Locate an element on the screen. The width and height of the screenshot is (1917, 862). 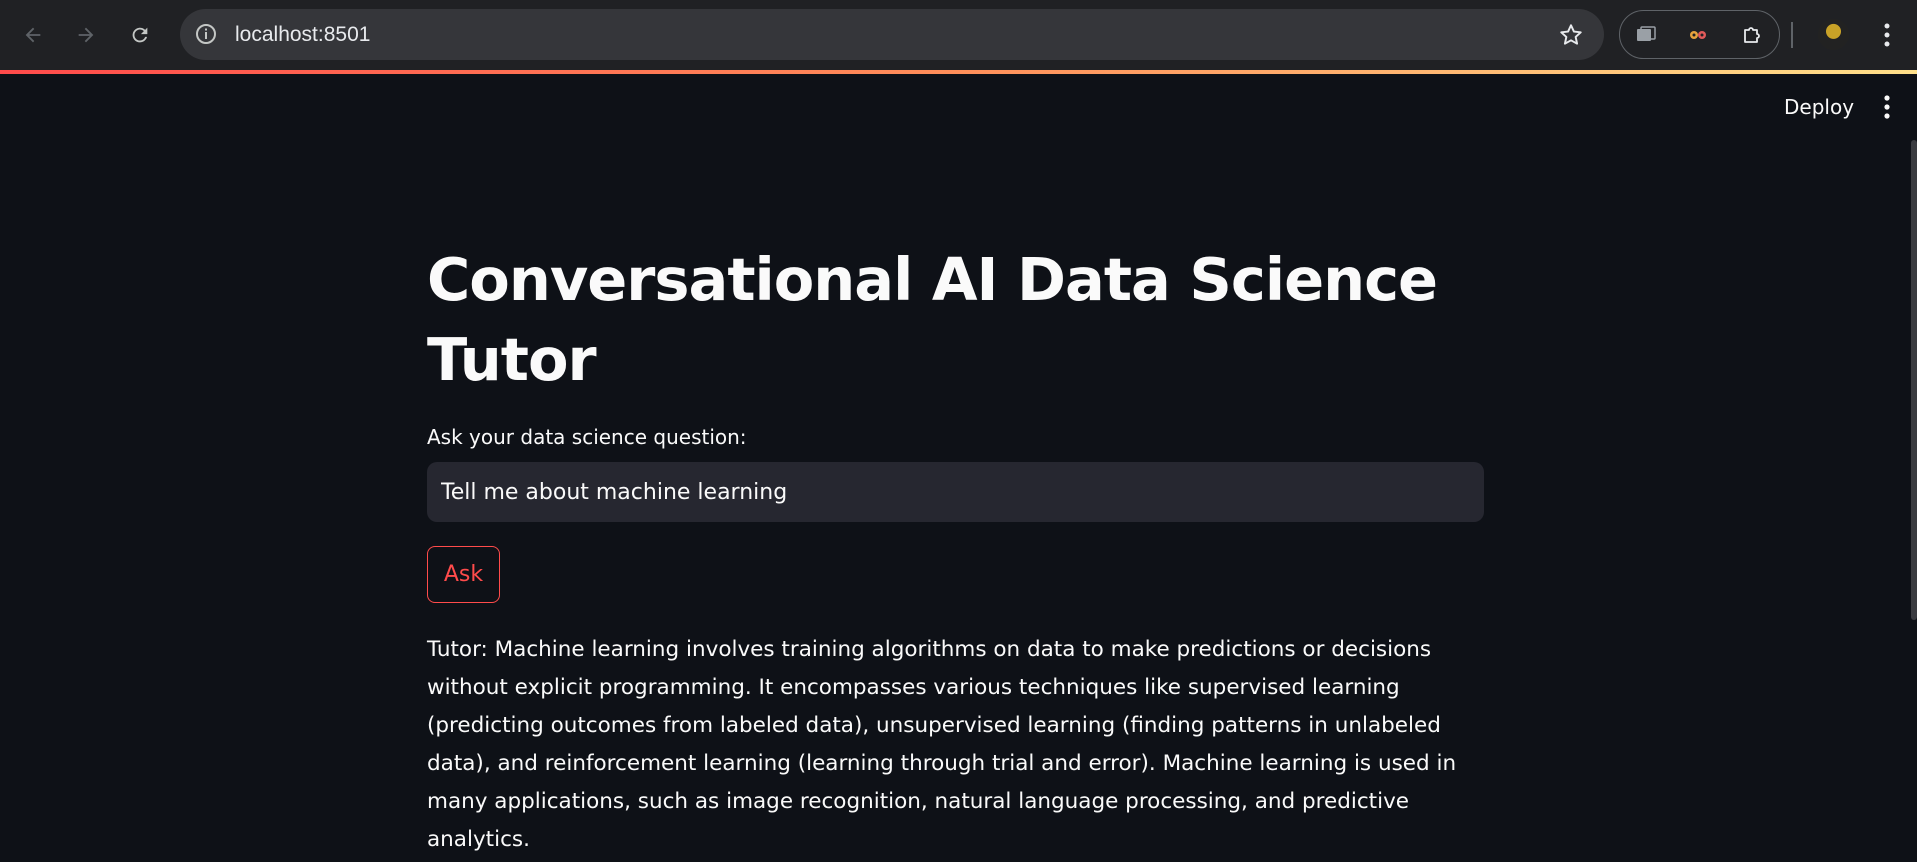
address-bar: localhost:8501 is located at coordinates (892, 34).